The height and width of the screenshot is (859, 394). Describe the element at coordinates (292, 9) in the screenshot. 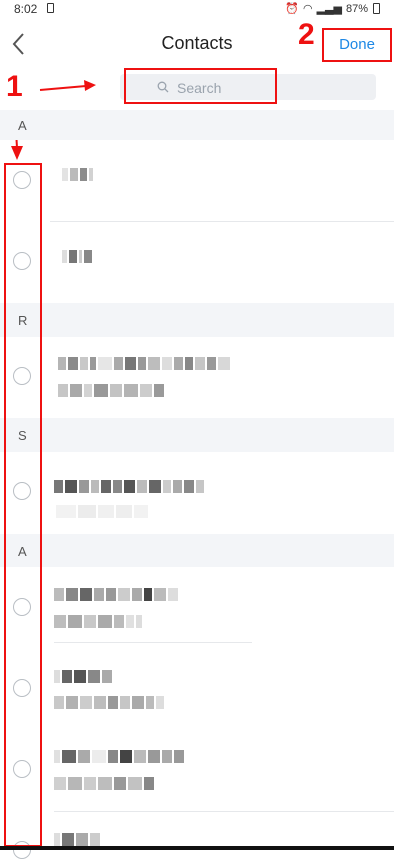

I see `alarm-icon: ⏰` at that location.